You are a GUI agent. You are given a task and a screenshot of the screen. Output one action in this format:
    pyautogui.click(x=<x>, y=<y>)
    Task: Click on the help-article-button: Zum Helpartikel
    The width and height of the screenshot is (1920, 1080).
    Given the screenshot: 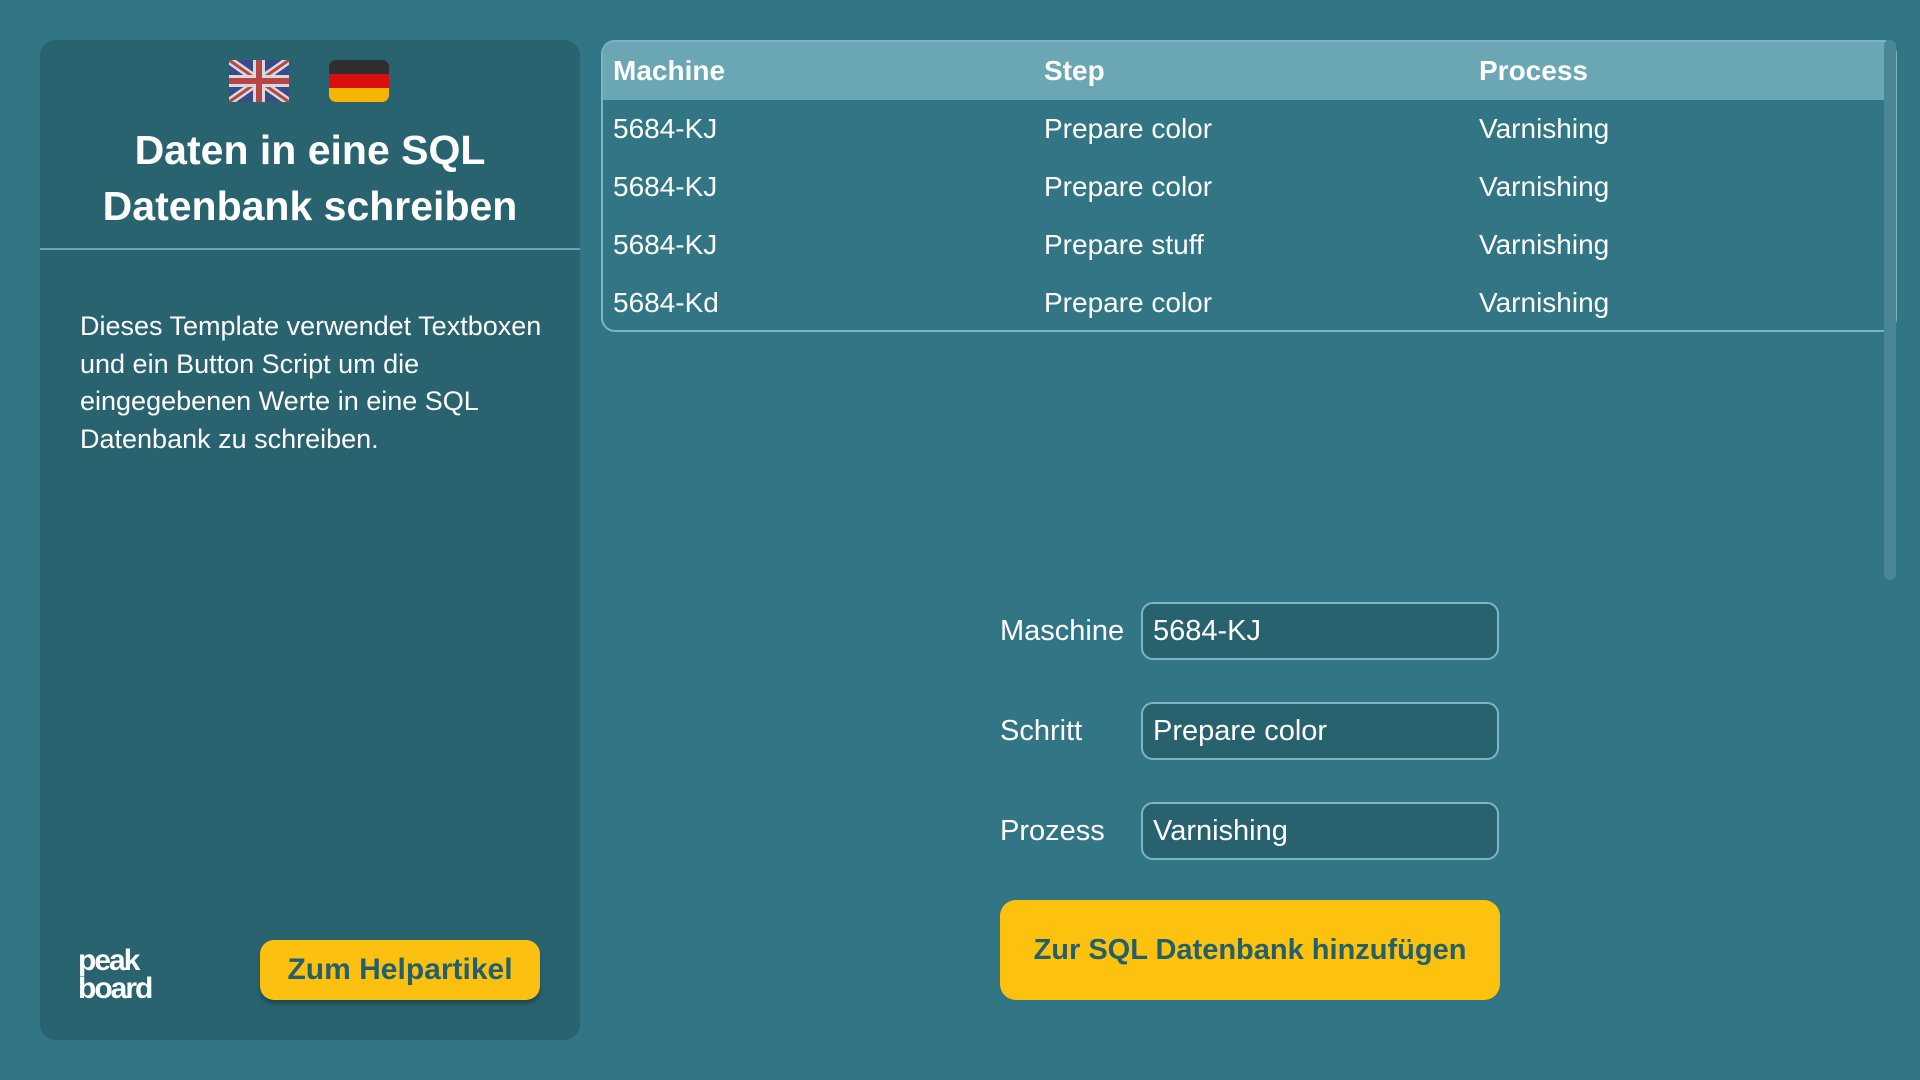 What is the action you would take?
    pyautogui.click(x=400, y=970)
    